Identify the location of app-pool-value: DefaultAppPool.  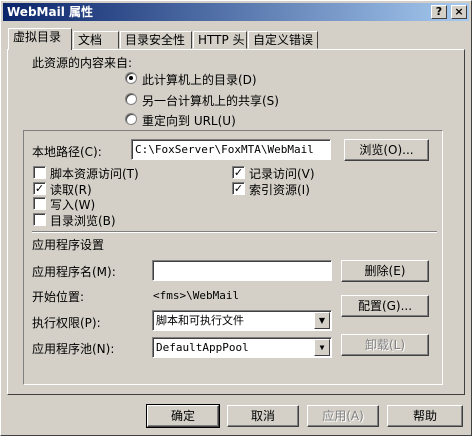
(202, 347).